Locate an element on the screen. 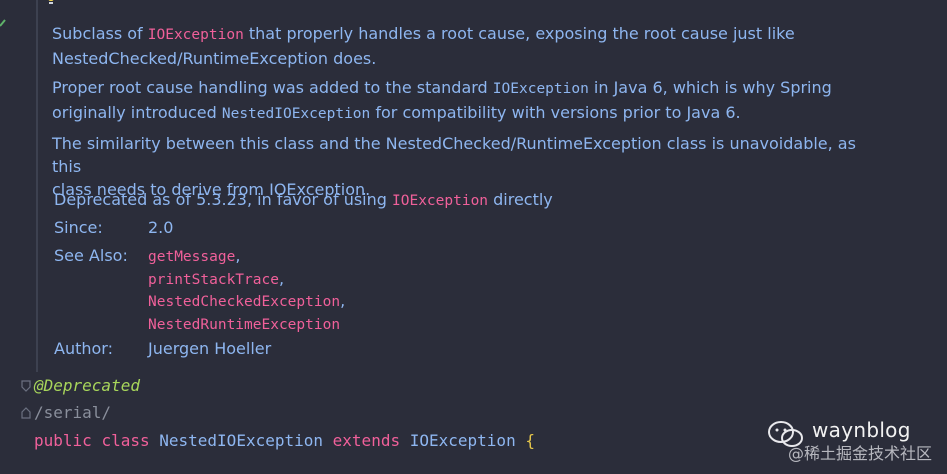 The height and width of the screenshot is (474, 947). author-label: Author: is located at coordinates (83, 348).